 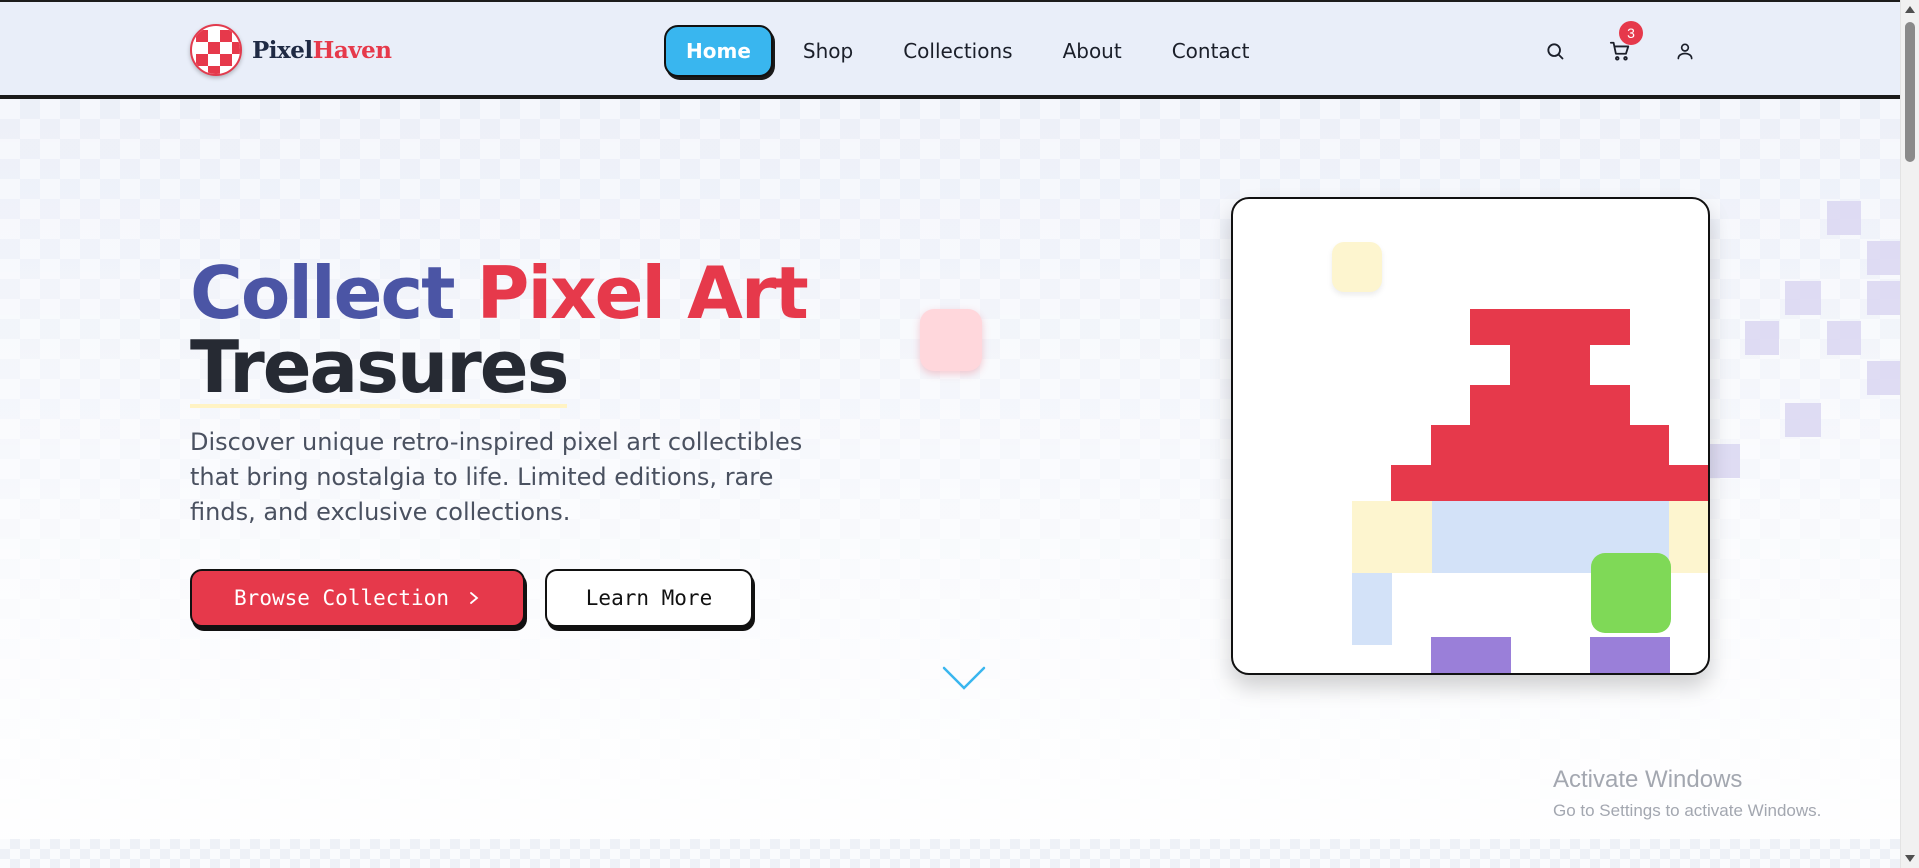 What do you see at coordinates (957, 51) in the screenshot?
I see `nav-collections: Collections` at bounding box center [957, 51].